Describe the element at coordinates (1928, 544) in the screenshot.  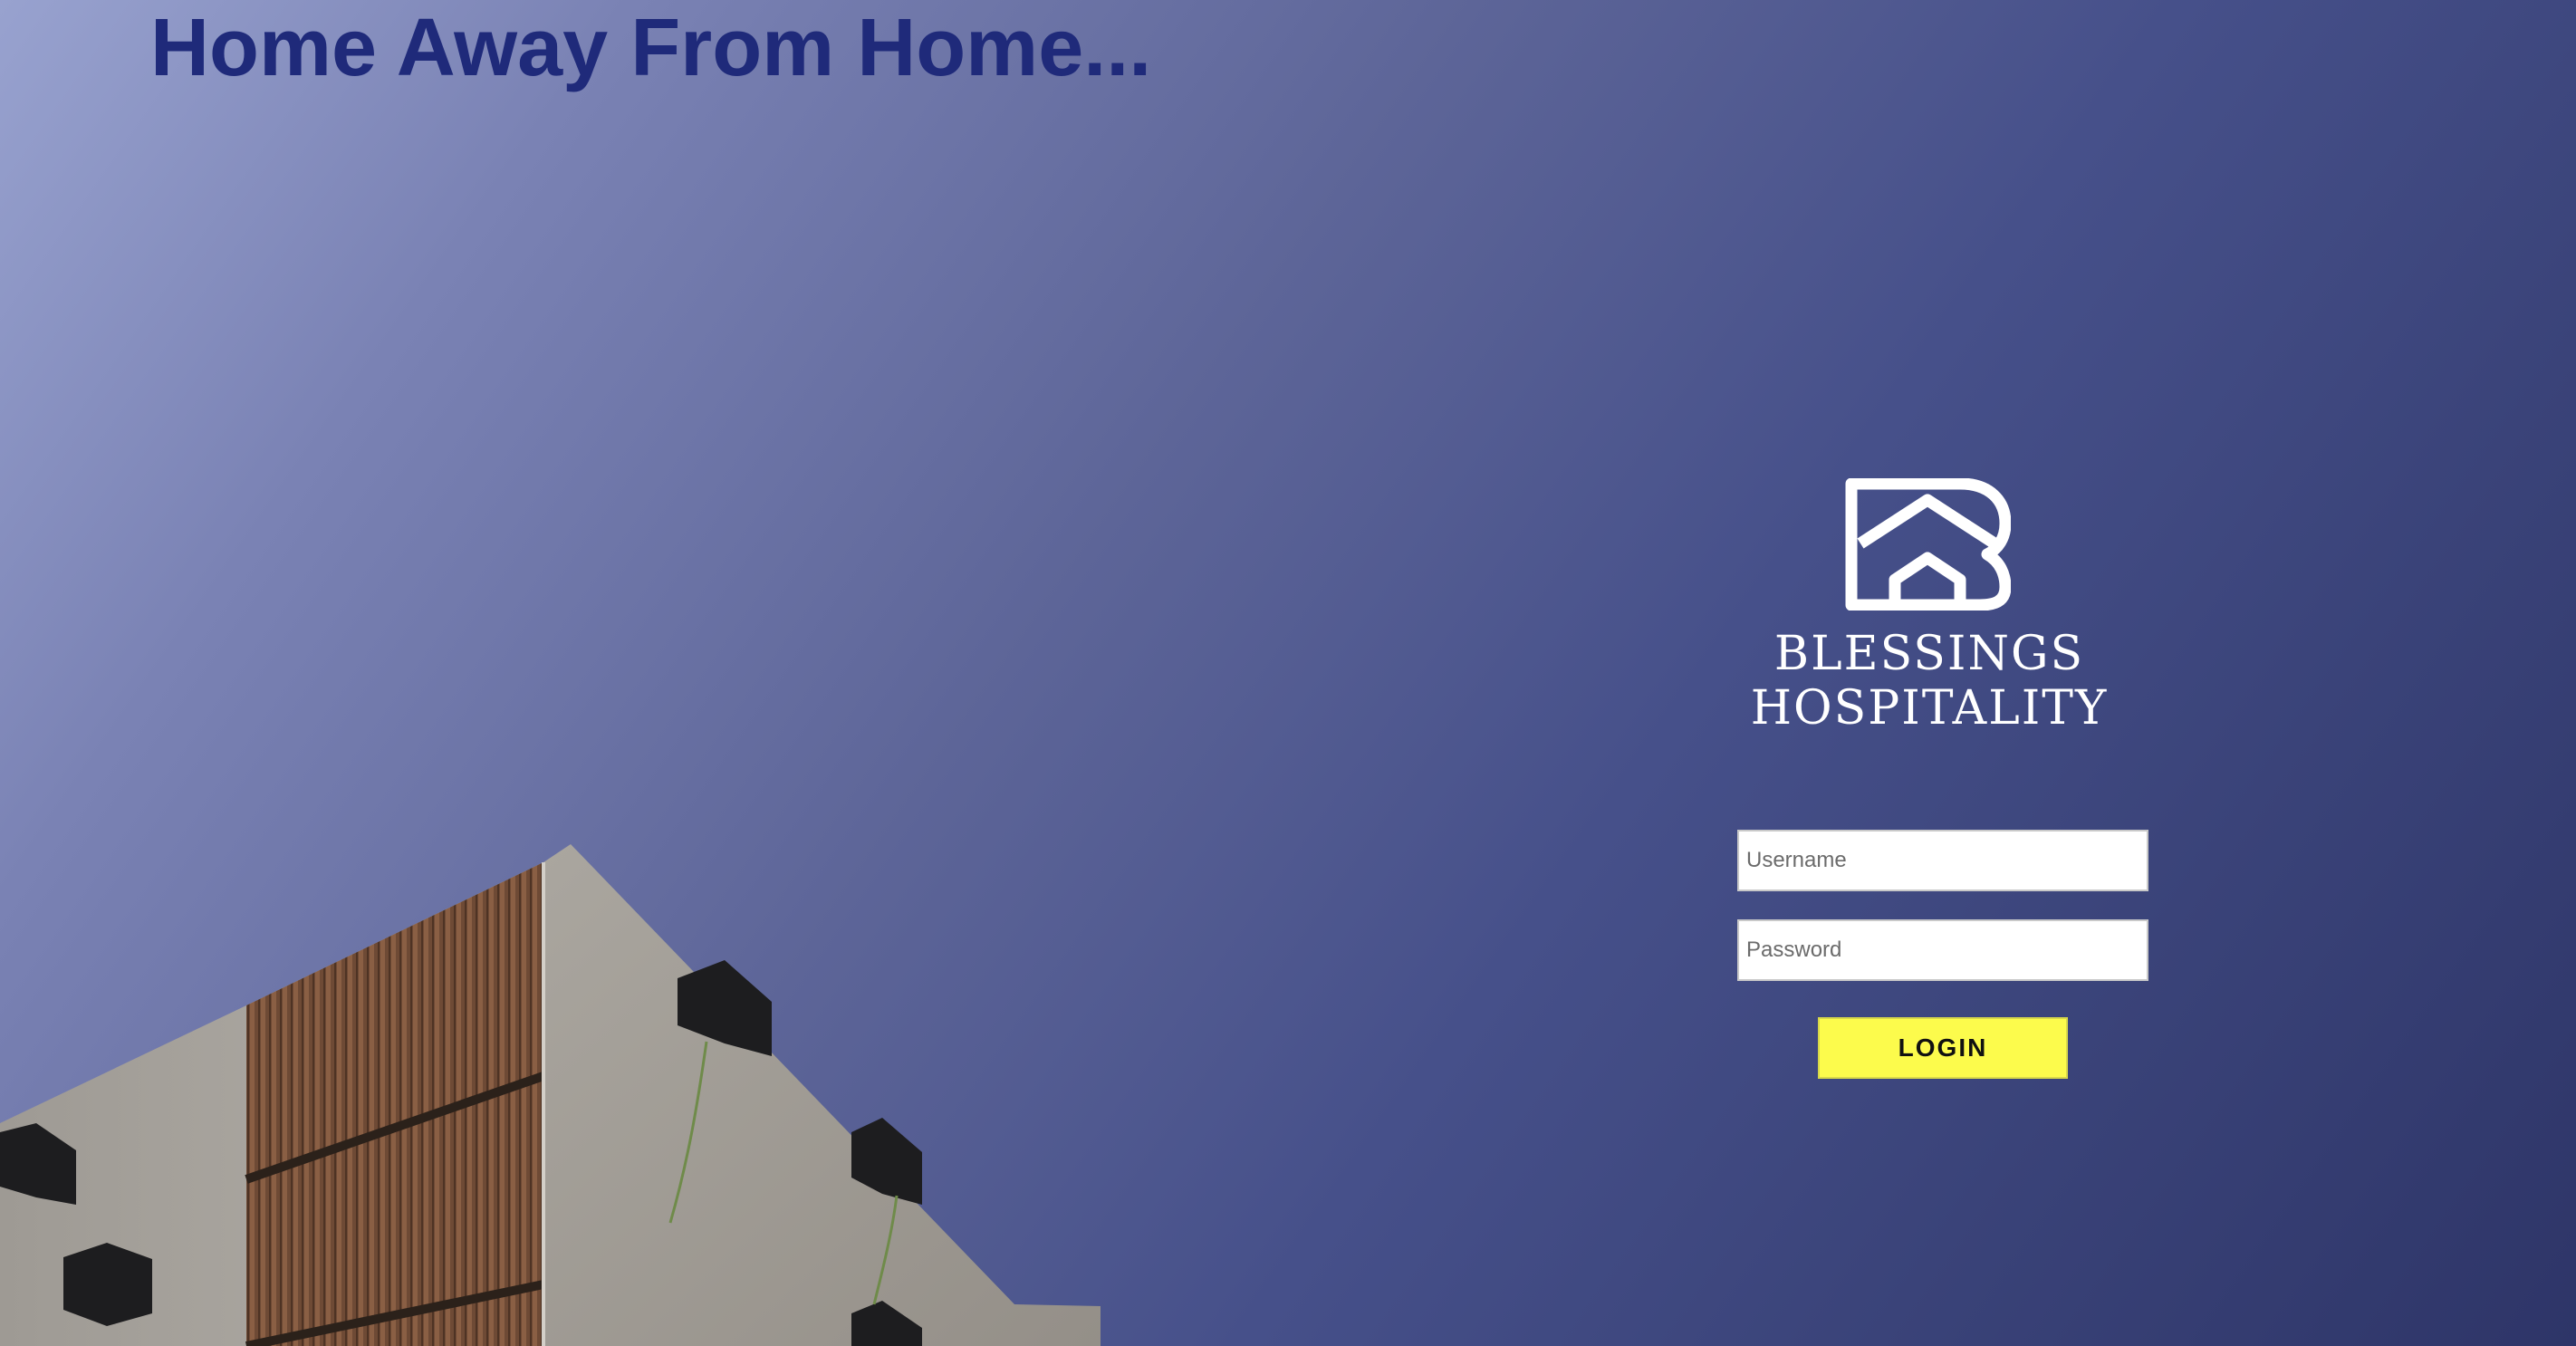
I see `house-b-logo-icon` at that location.